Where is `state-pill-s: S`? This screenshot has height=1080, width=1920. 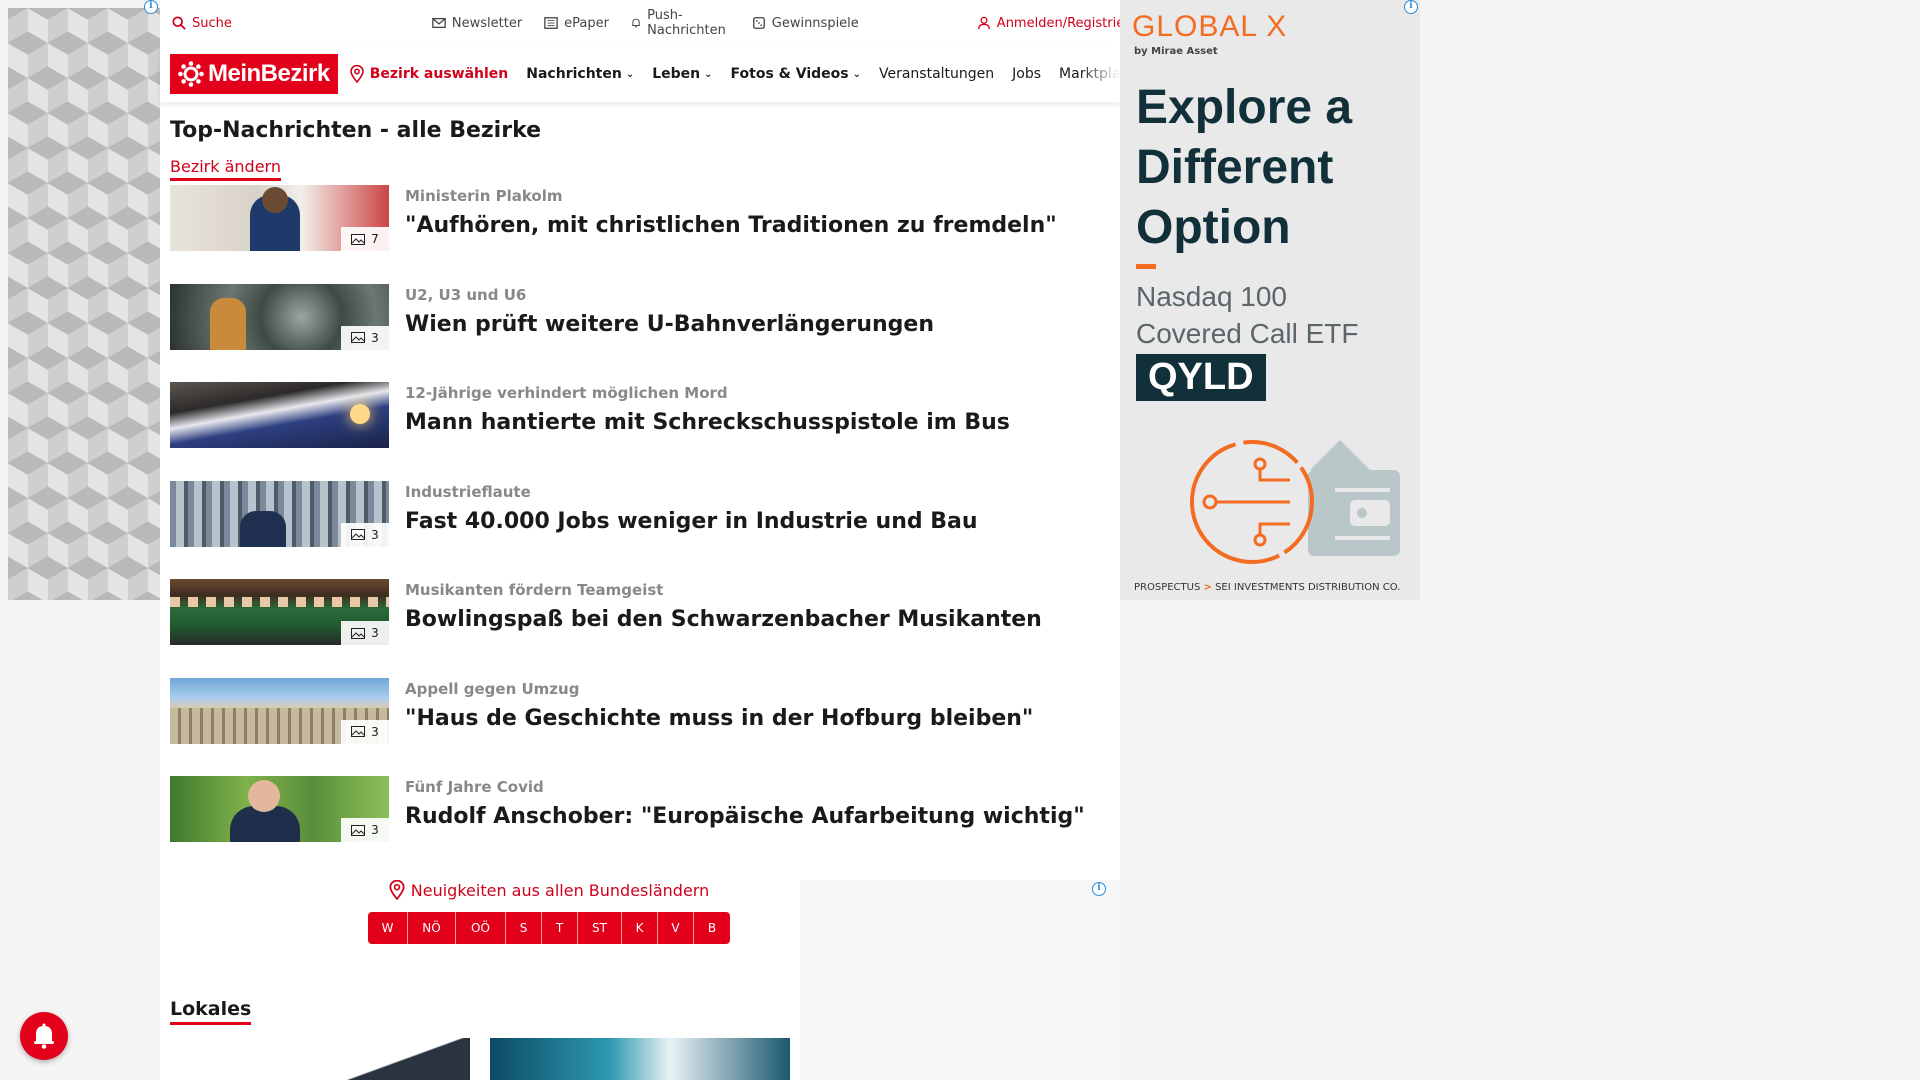 state-pill-s: S is located at coordinates (524, 928).